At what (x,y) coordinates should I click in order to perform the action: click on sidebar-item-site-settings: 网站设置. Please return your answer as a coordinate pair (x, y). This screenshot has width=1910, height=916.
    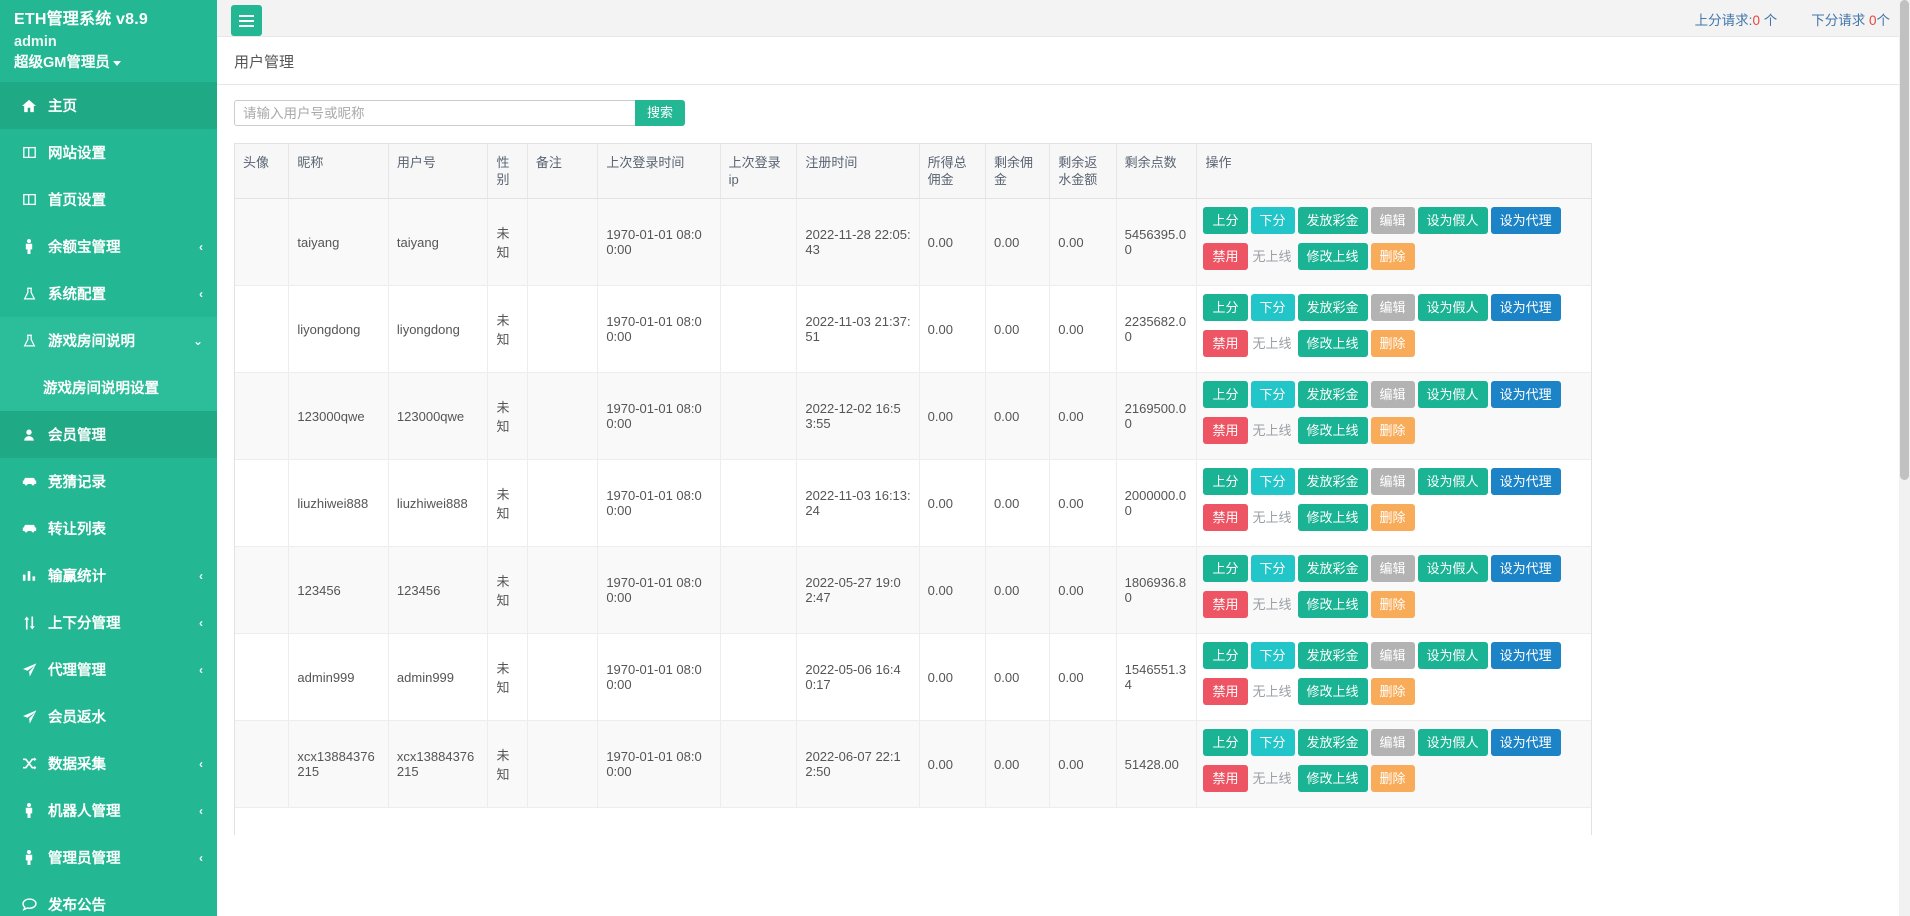
    Looking at the image, I should click on (108, 152).